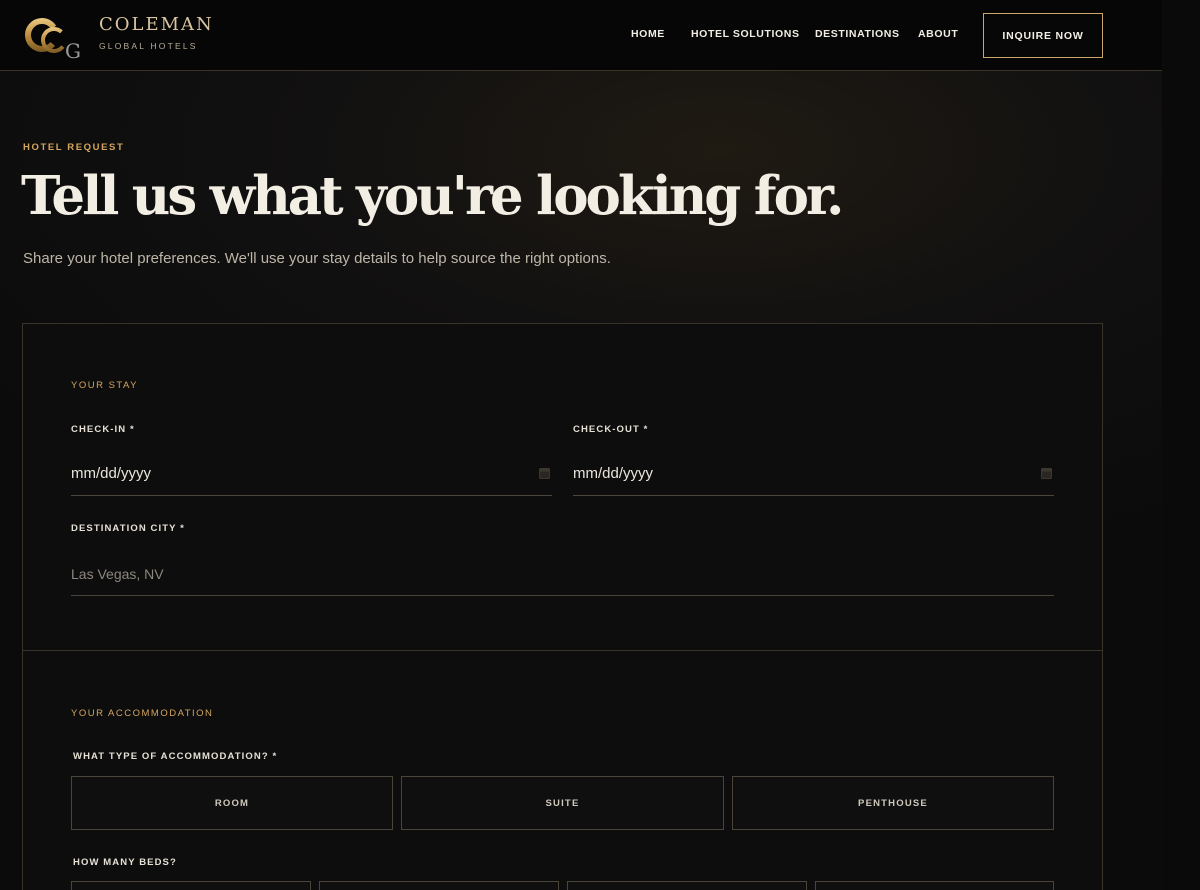  What do you see at coordinates (562, 803) in the screenshot?
I see `option-suite: SUITE` at bounding box center [562, 803].